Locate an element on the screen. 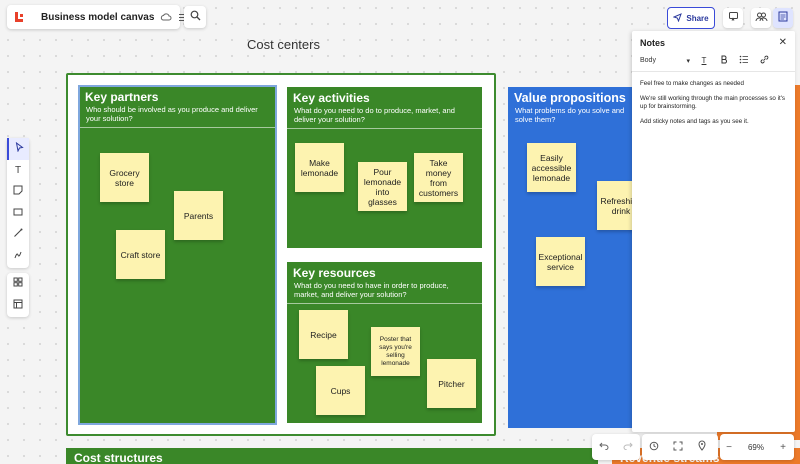 This screenshot has width=800, height=464. redo-icon is located at coordinates (628, 447).